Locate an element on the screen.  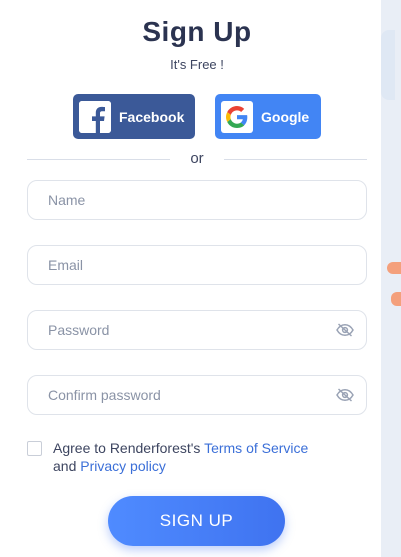
email-field-wrapper is located at coordinates (197, 265).